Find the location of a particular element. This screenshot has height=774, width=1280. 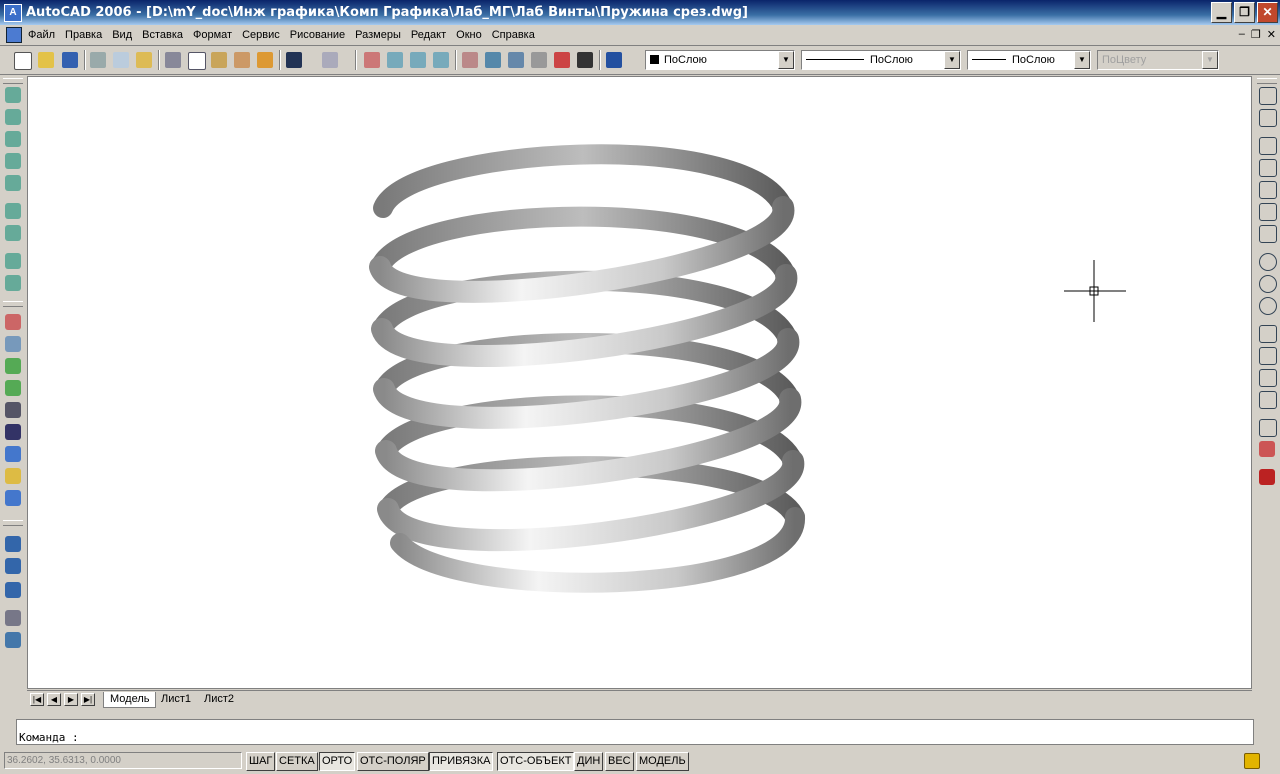

open-button is located at coordinates (46, 60).